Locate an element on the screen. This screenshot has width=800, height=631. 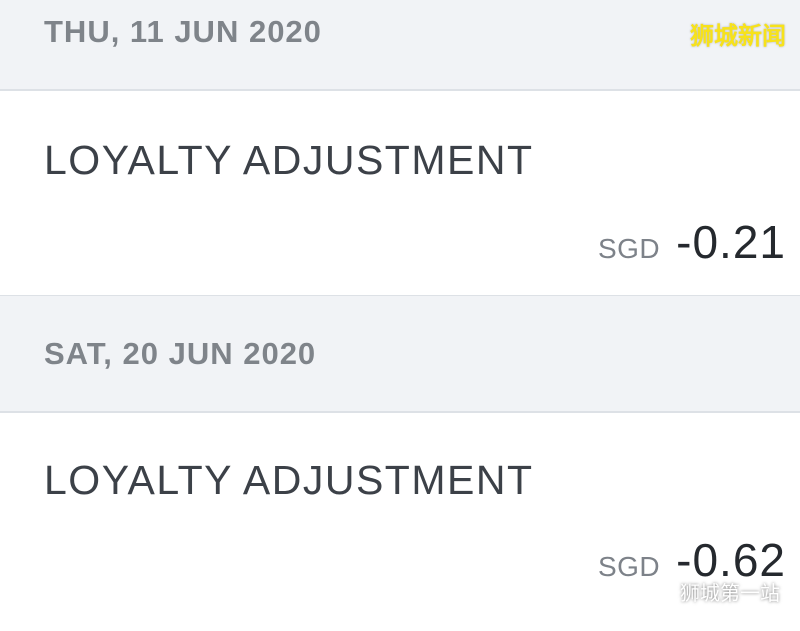
wechat-icon is located at coordinates (661, 592).